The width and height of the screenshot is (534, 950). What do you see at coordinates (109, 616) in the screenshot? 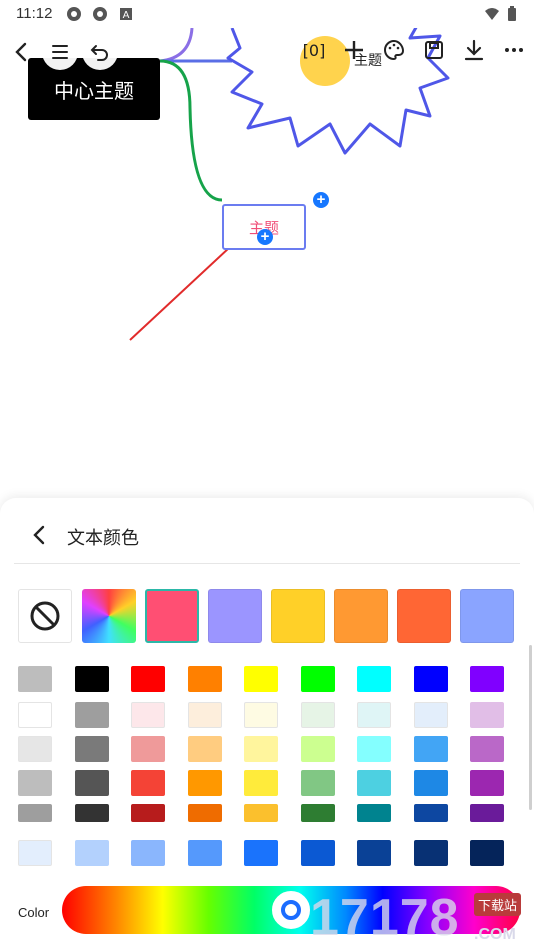
I see `custom-color-swatch` at bounding box center [109, 616].